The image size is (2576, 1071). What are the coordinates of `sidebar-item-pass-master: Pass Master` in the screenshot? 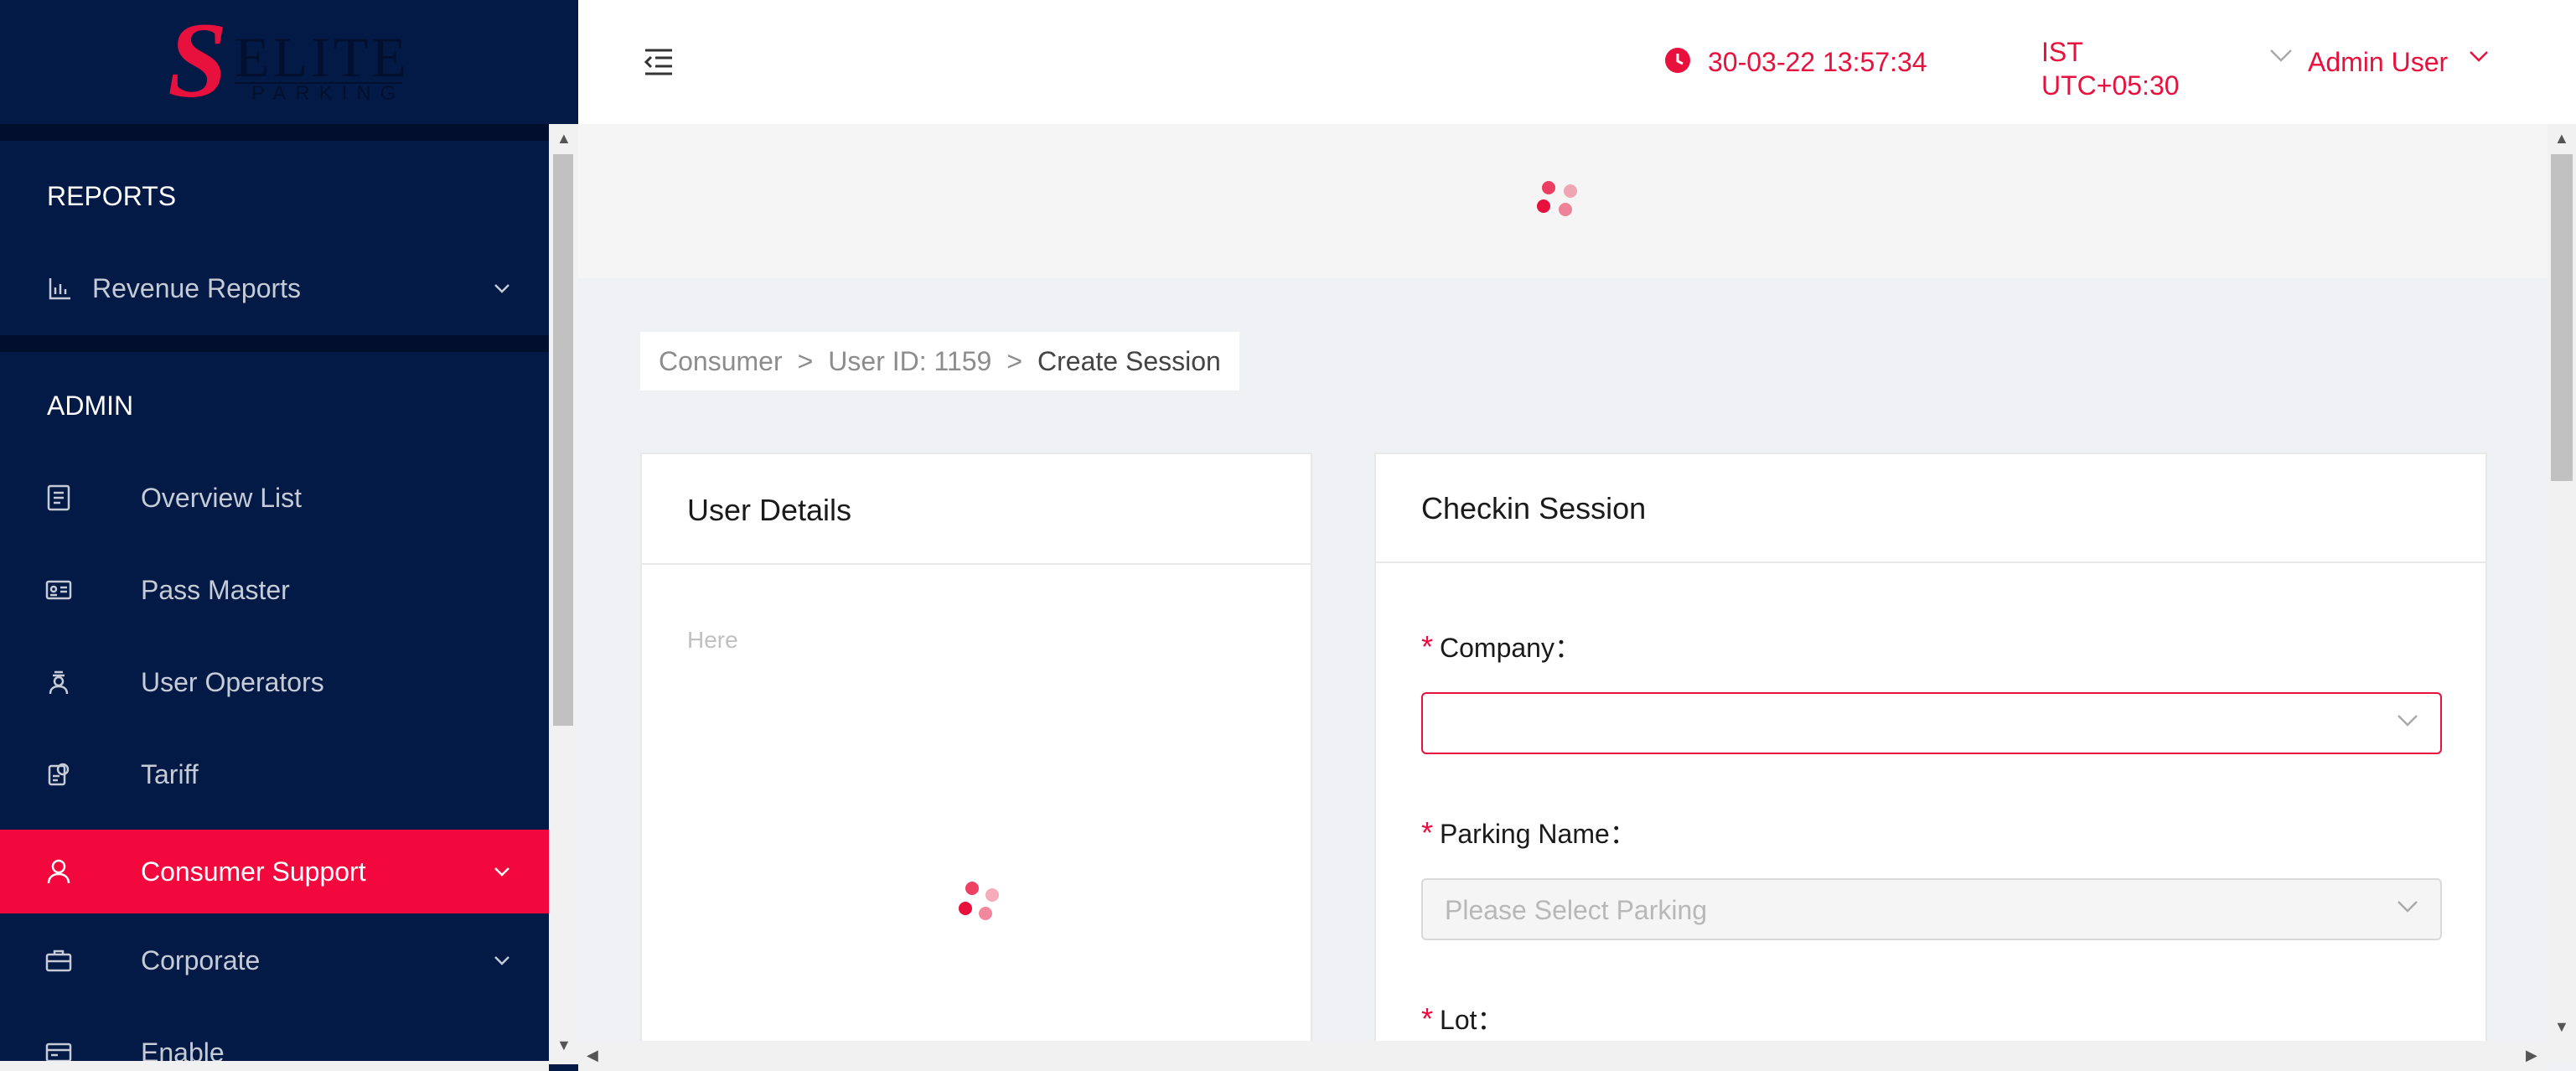 It's located at (274, 590).